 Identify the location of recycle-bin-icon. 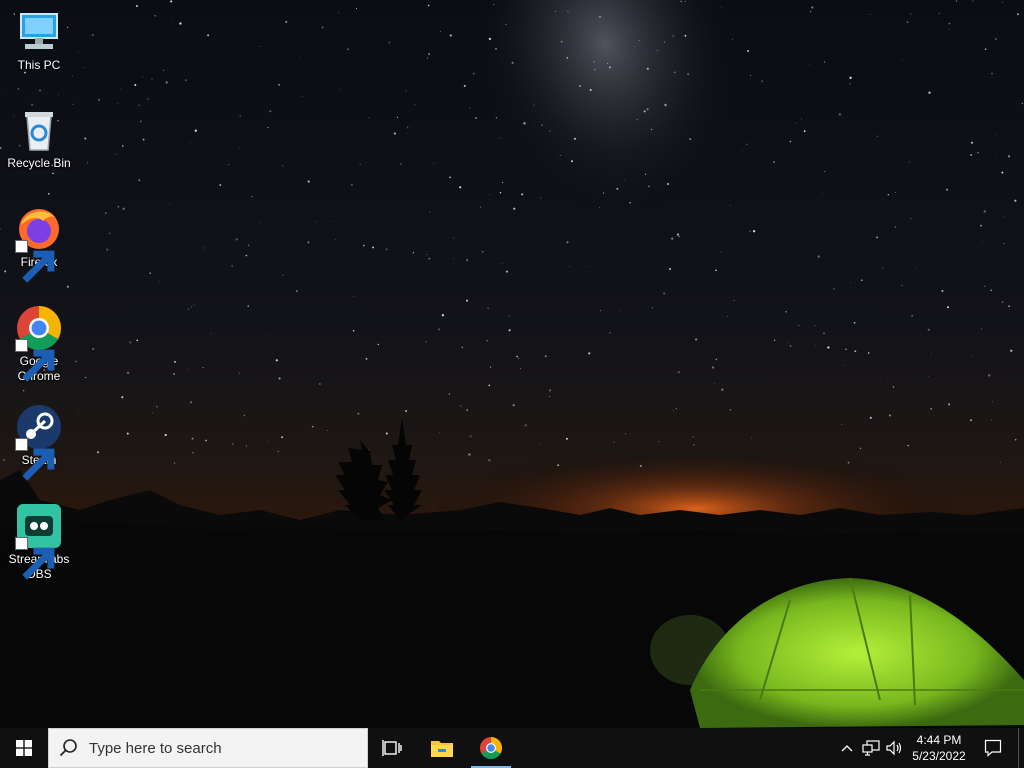
(39, 130).